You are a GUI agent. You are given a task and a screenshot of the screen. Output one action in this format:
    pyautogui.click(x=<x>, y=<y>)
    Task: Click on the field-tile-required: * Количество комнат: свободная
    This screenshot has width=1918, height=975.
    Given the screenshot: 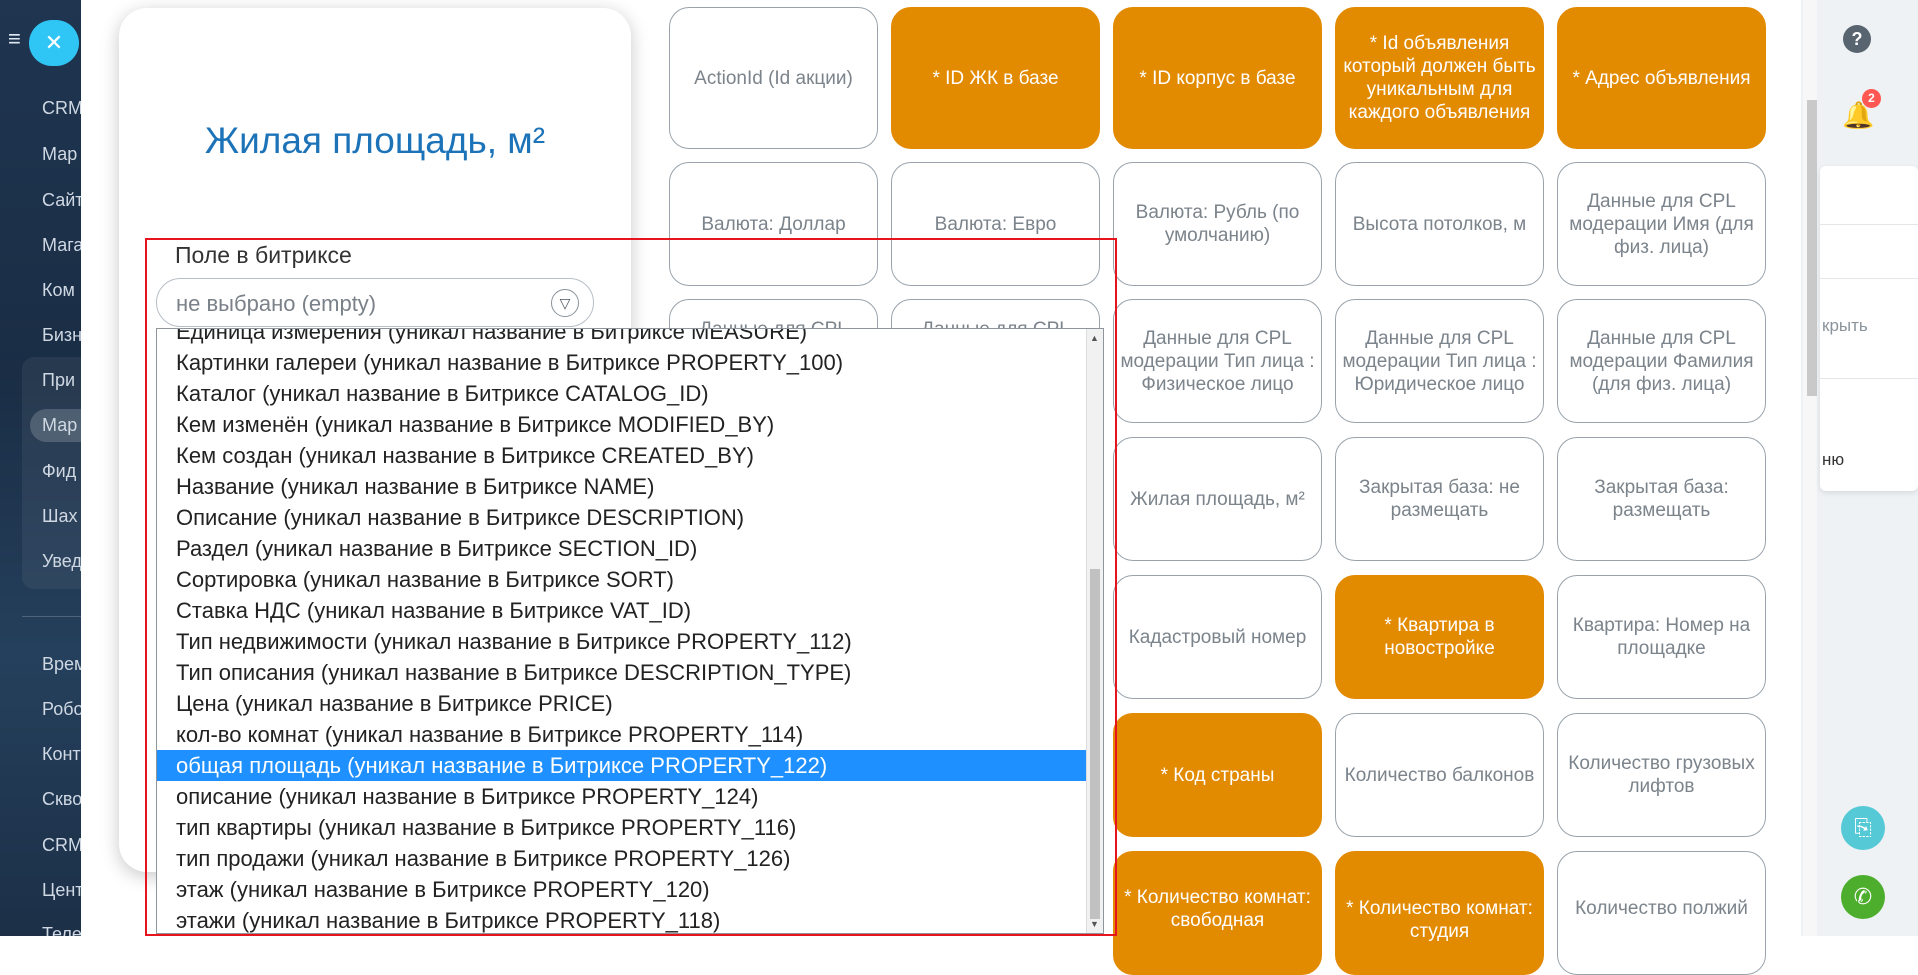 What is the action you would take?
    pyautogui.click(x=1217, y=913)
    